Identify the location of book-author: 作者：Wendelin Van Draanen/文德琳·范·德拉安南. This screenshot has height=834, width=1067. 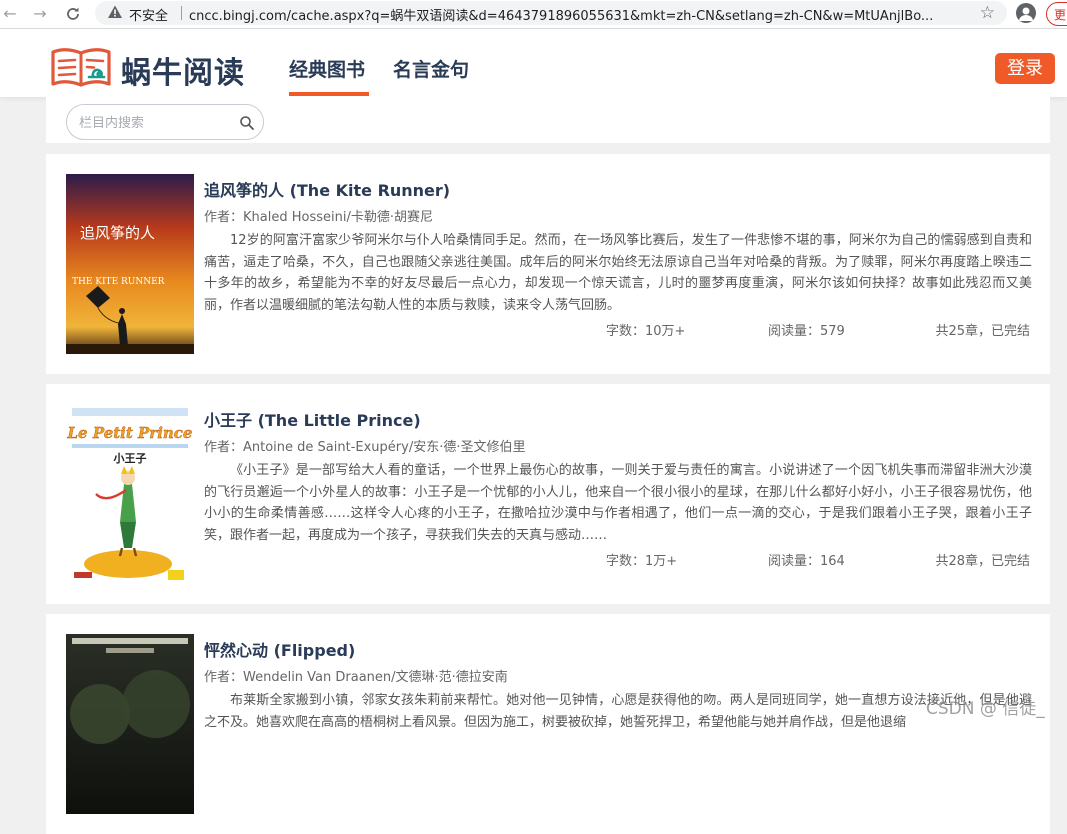
(356, 677).